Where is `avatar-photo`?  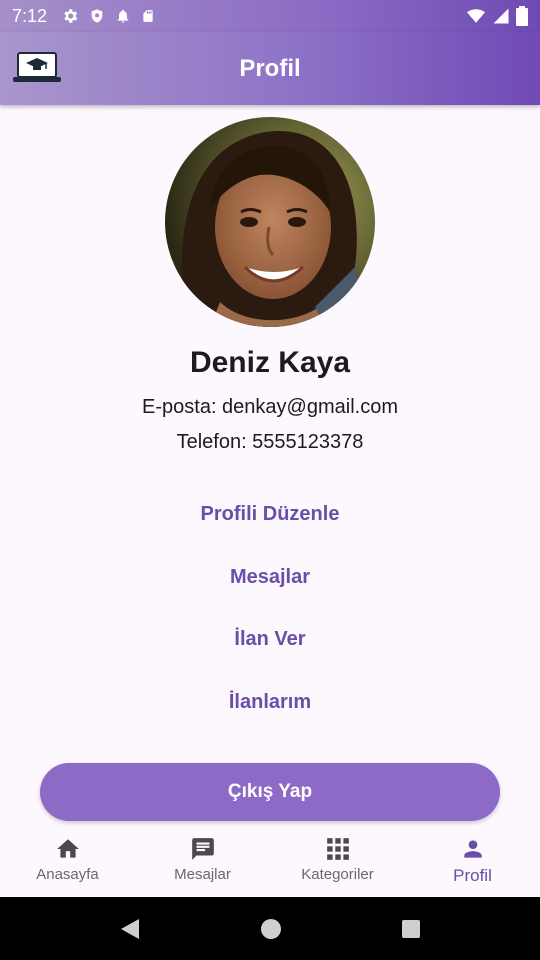
avatar-photo is located at coordinates (270, 222).